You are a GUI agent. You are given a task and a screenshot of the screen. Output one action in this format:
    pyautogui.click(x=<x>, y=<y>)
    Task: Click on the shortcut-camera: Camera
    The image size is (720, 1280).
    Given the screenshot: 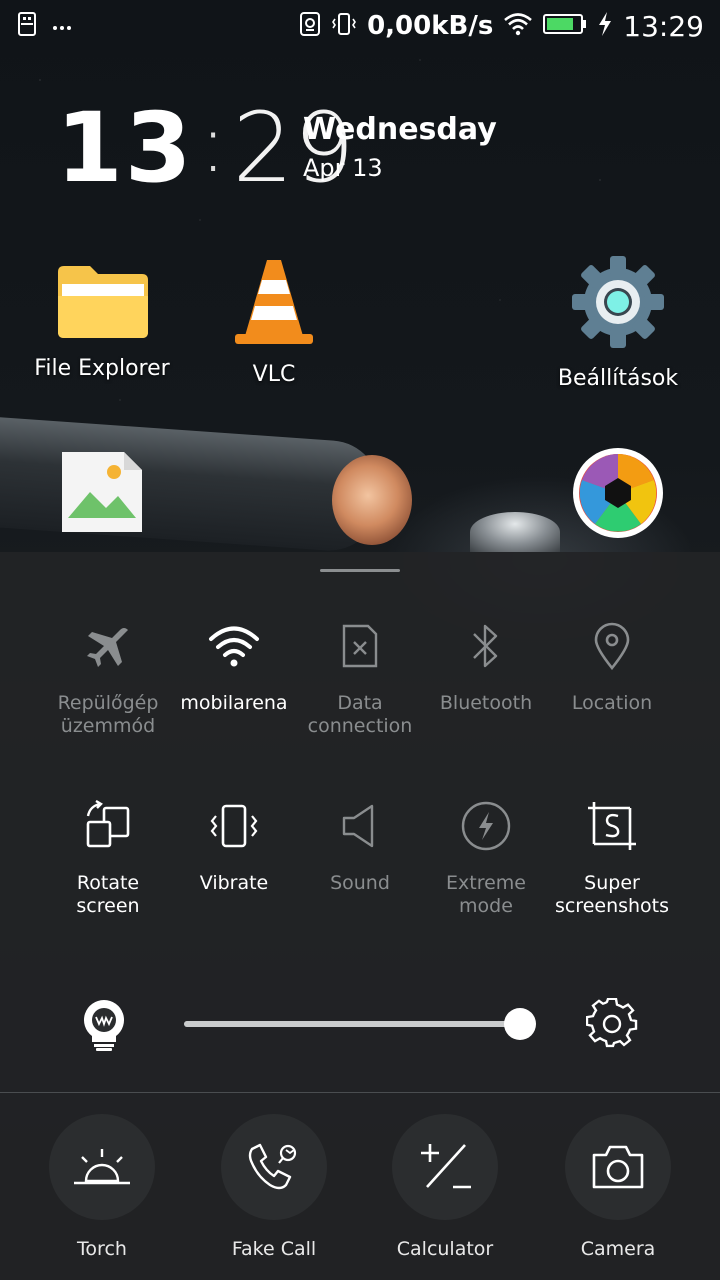 What is the action you would take?
    pyautogui.click(x=618, y=1187)
    